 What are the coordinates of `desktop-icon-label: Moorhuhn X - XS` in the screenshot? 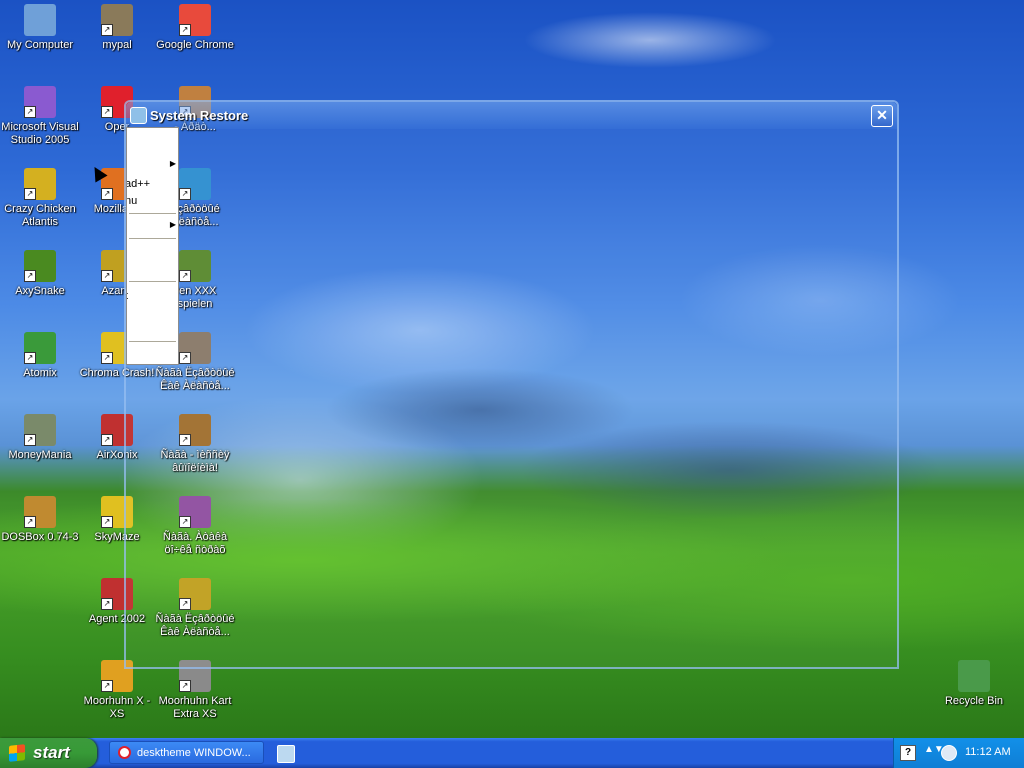 It's located at (117, 707).